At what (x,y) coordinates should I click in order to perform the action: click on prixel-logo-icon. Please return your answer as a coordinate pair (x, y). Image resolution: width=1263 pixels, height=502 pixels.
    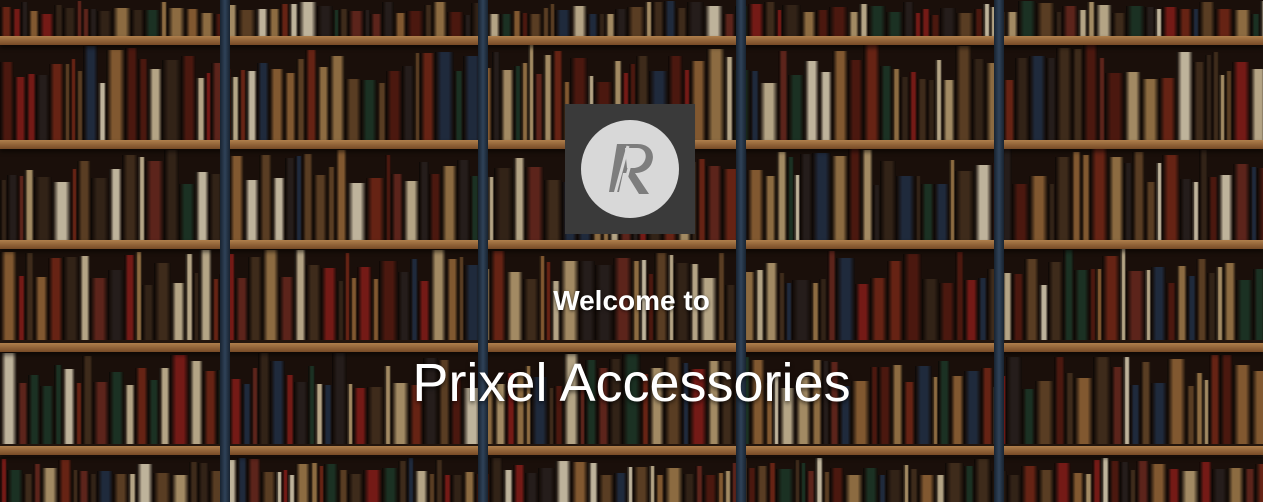
    Looking at the image, I should click on (630, 169).